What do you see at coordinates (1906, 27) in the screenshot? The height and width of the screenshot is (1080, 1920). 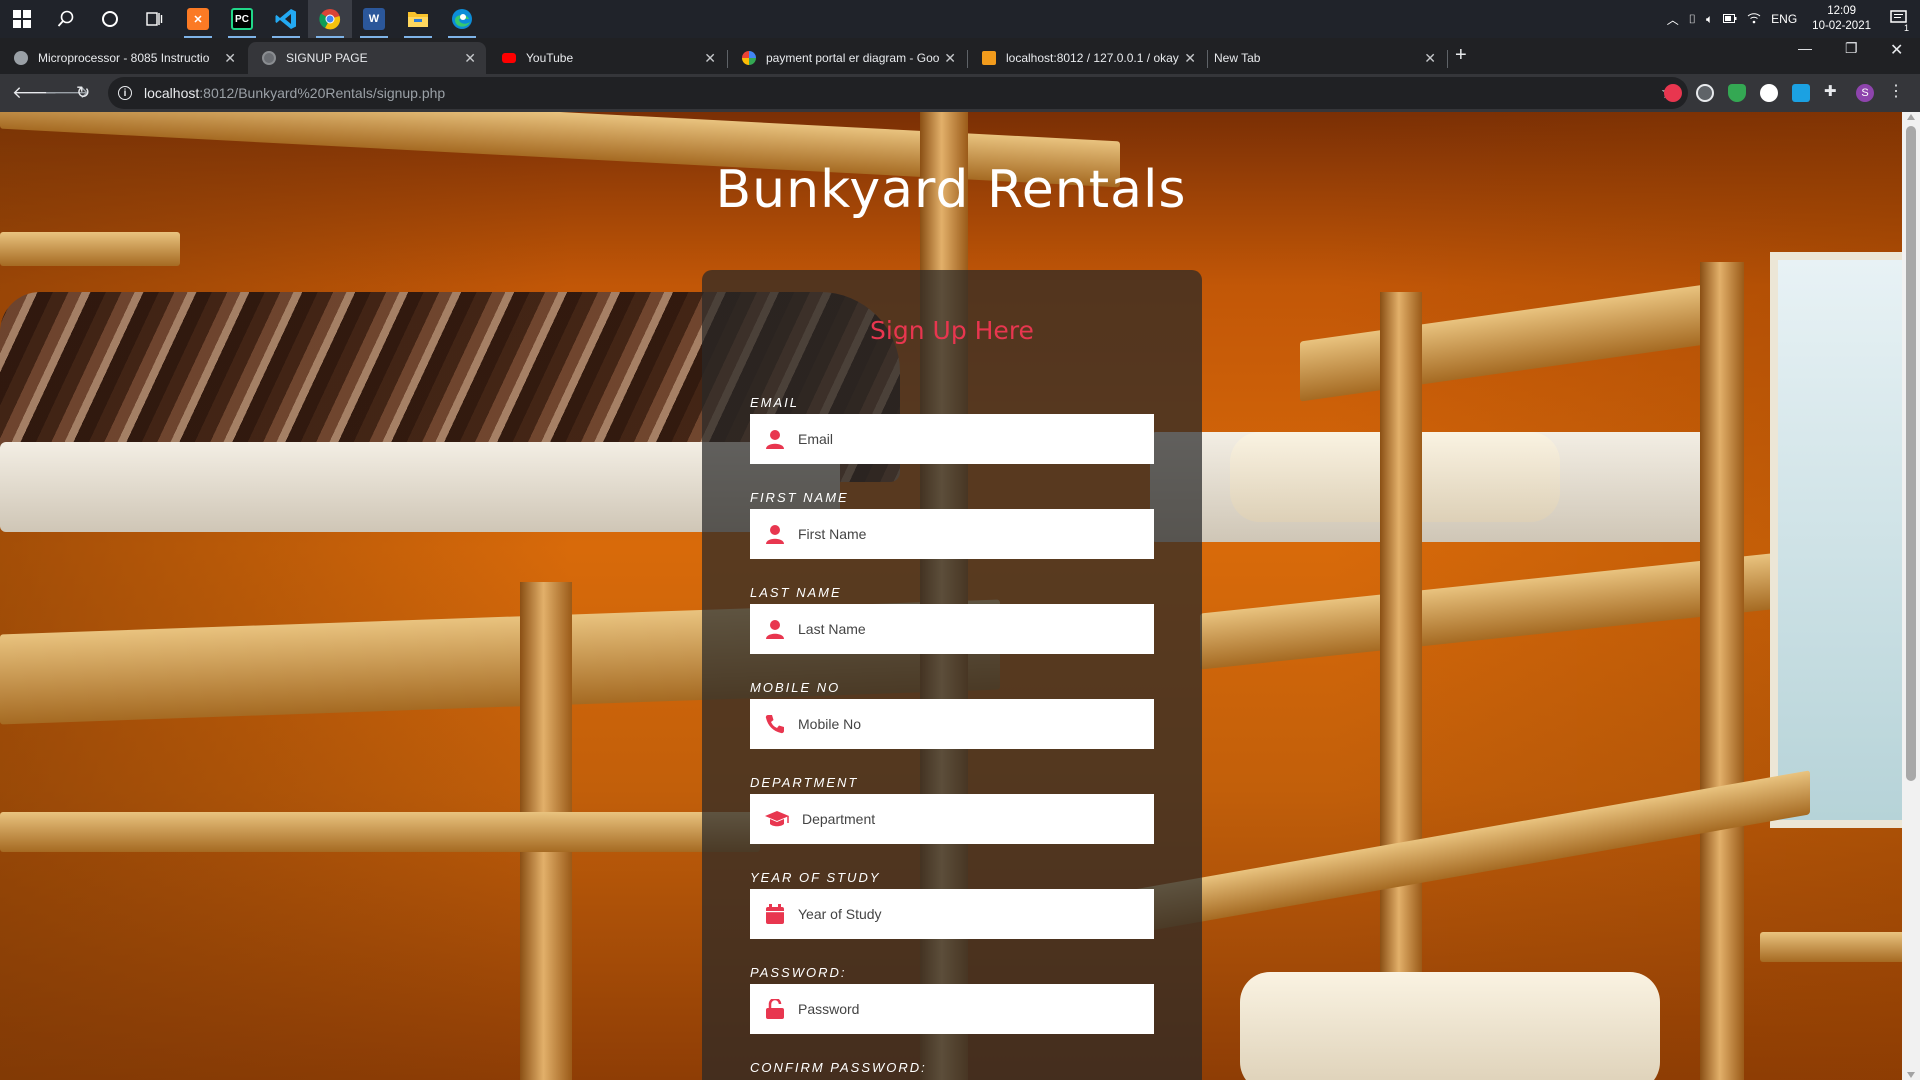 I see `notification-count: 1` at bounding box center [1906, 27].